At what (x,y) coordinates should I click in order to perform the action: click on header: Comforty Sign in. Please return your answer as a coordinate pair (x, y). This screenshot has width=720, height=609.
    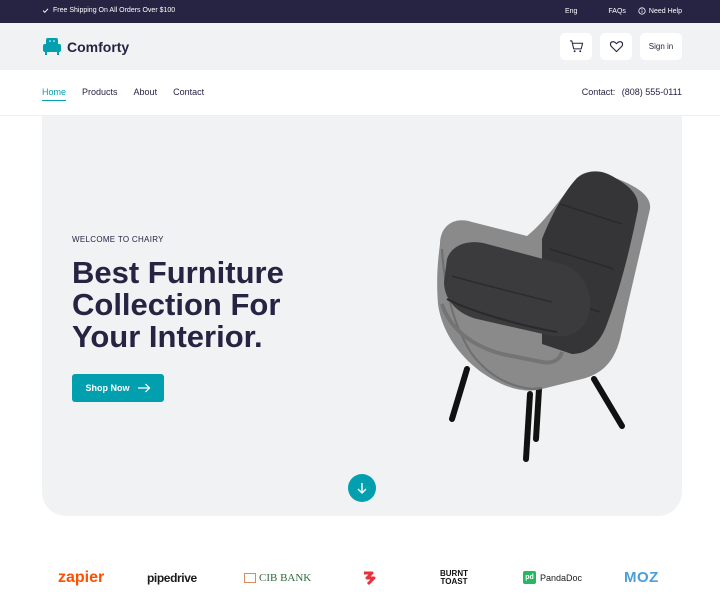
    Looking at the image, I should click on (360, 46).